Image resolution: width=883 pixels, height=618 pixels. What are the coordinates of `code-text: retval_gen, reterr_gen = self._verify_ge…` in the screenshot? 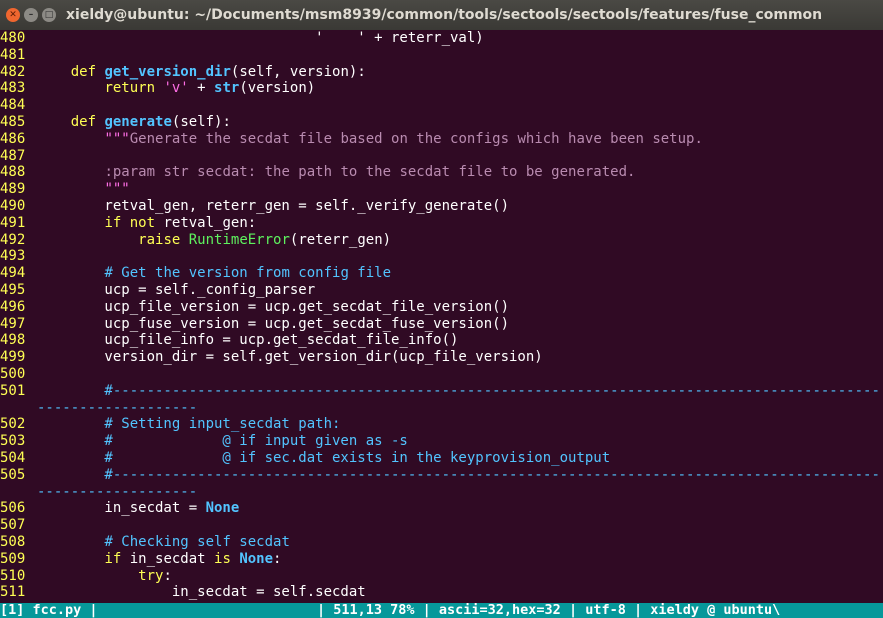 It's located at (273, 205).